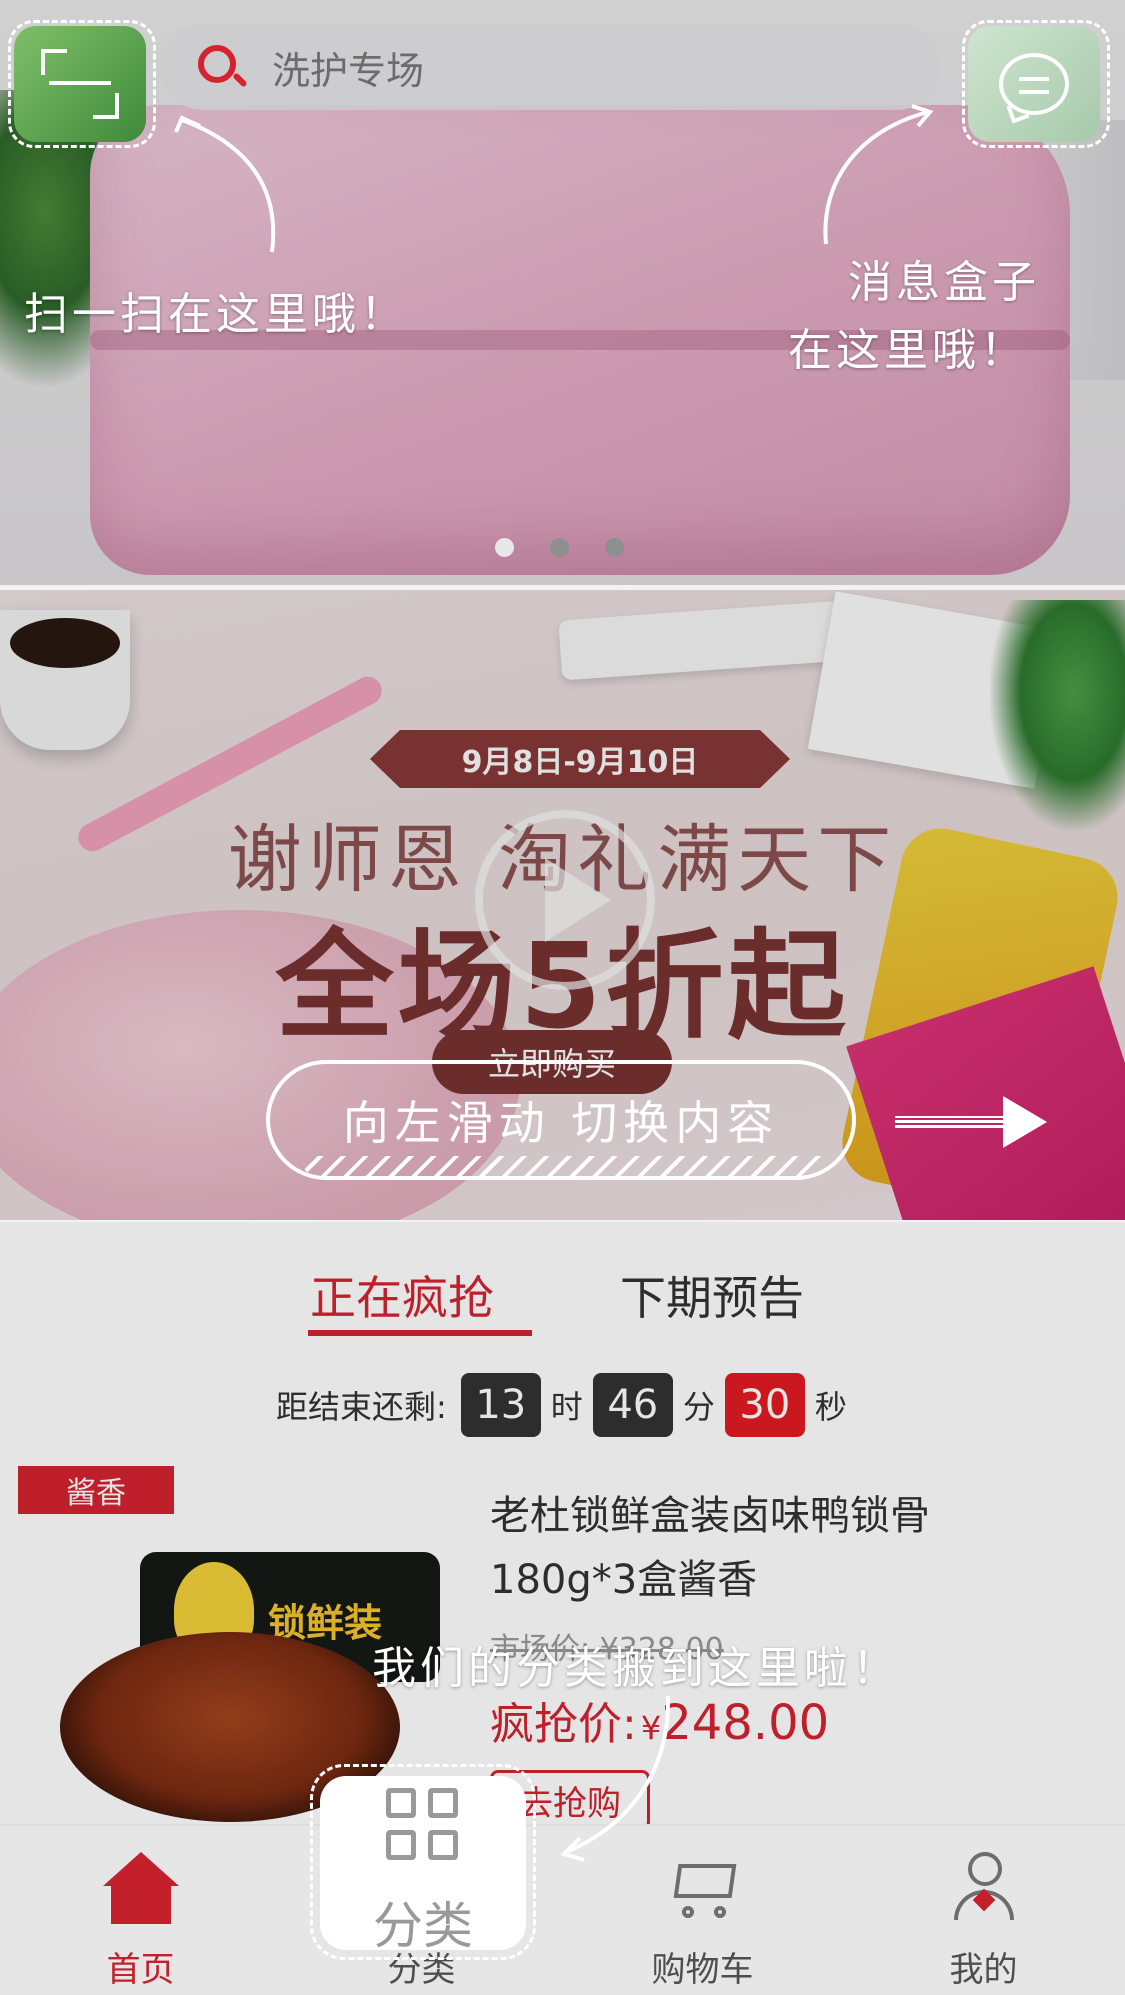 This screenshot has height=1995, width=1125. Describe the element at coordinates (561, 1123) in the screenshot. I see `swipe-hint: 向左滑动 切换内容` at that location.